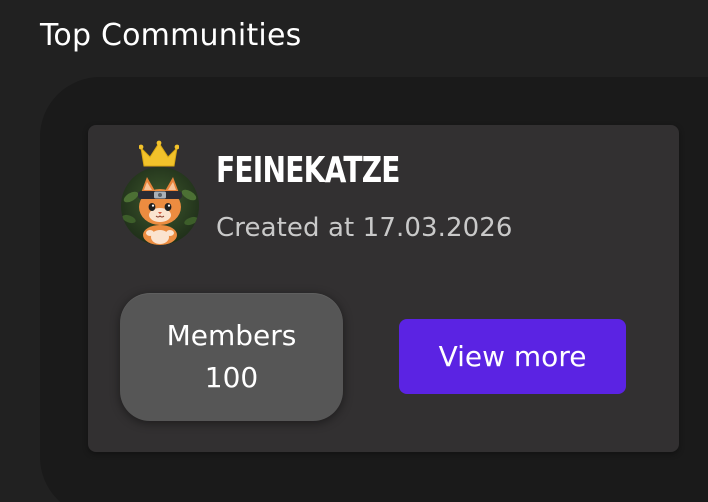 The width and height of the screenshot is (708, 502). Describe the element at coordinates (159, 153) in the screenshot. I see `crown-icon` at that location.